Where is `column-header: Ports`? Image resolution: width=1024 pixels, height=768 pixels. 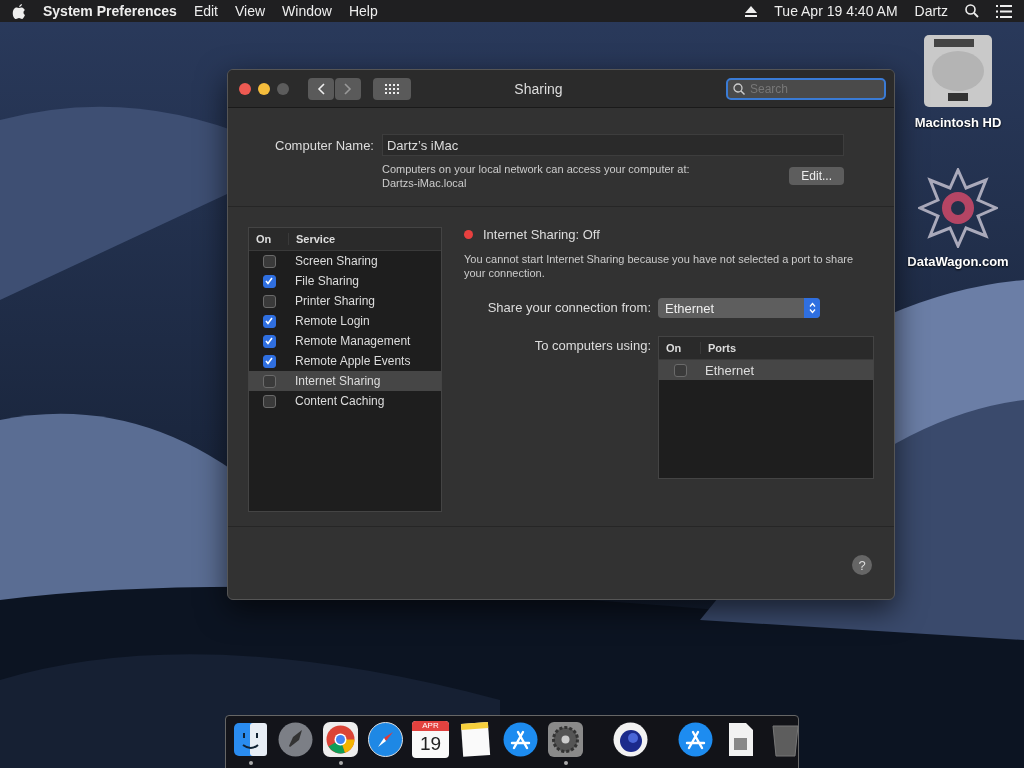
column-header: Ports is located at coordinates (722, 348).